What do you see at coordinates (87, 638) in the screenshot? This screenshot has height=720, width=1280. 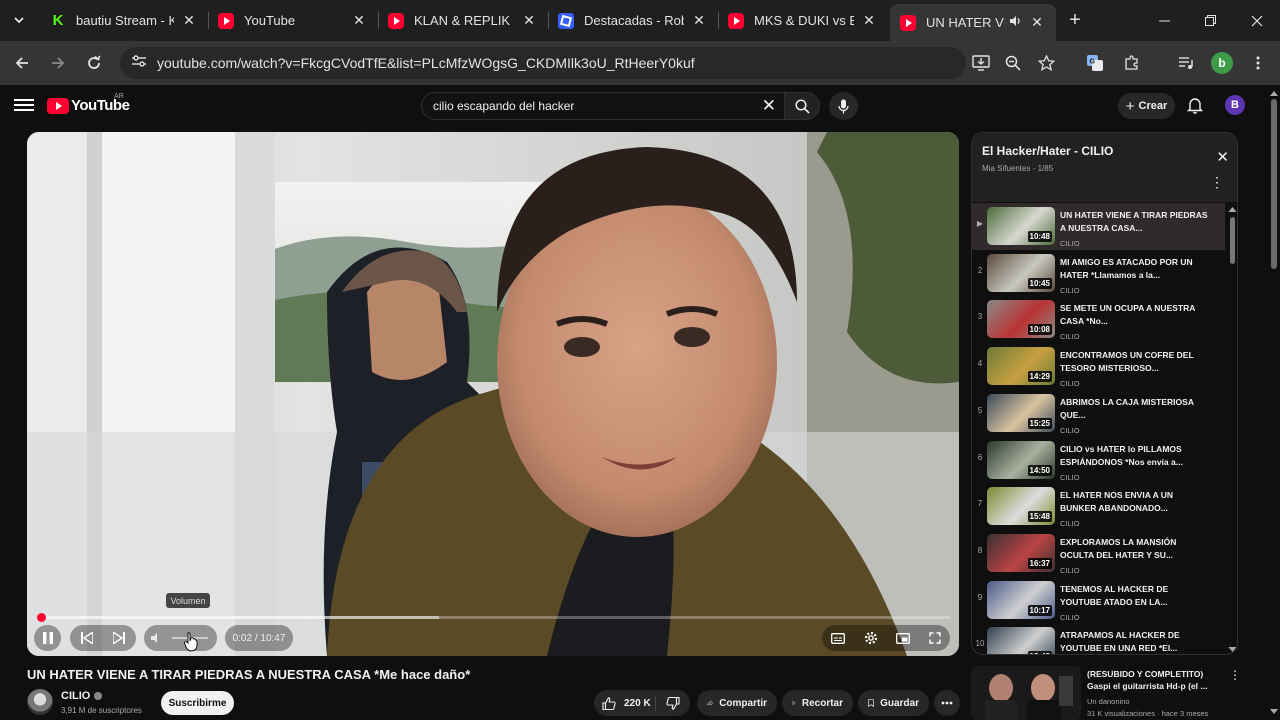 I see `previous-button` at bounding box center [87, 638].